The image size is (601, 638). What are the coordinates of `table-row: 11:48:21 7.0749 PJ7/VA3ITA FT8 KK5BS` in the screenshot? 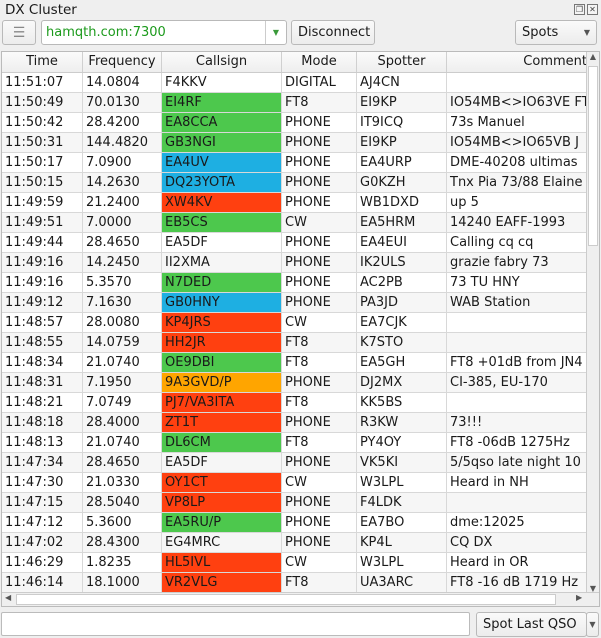 It's located at (300, 403).